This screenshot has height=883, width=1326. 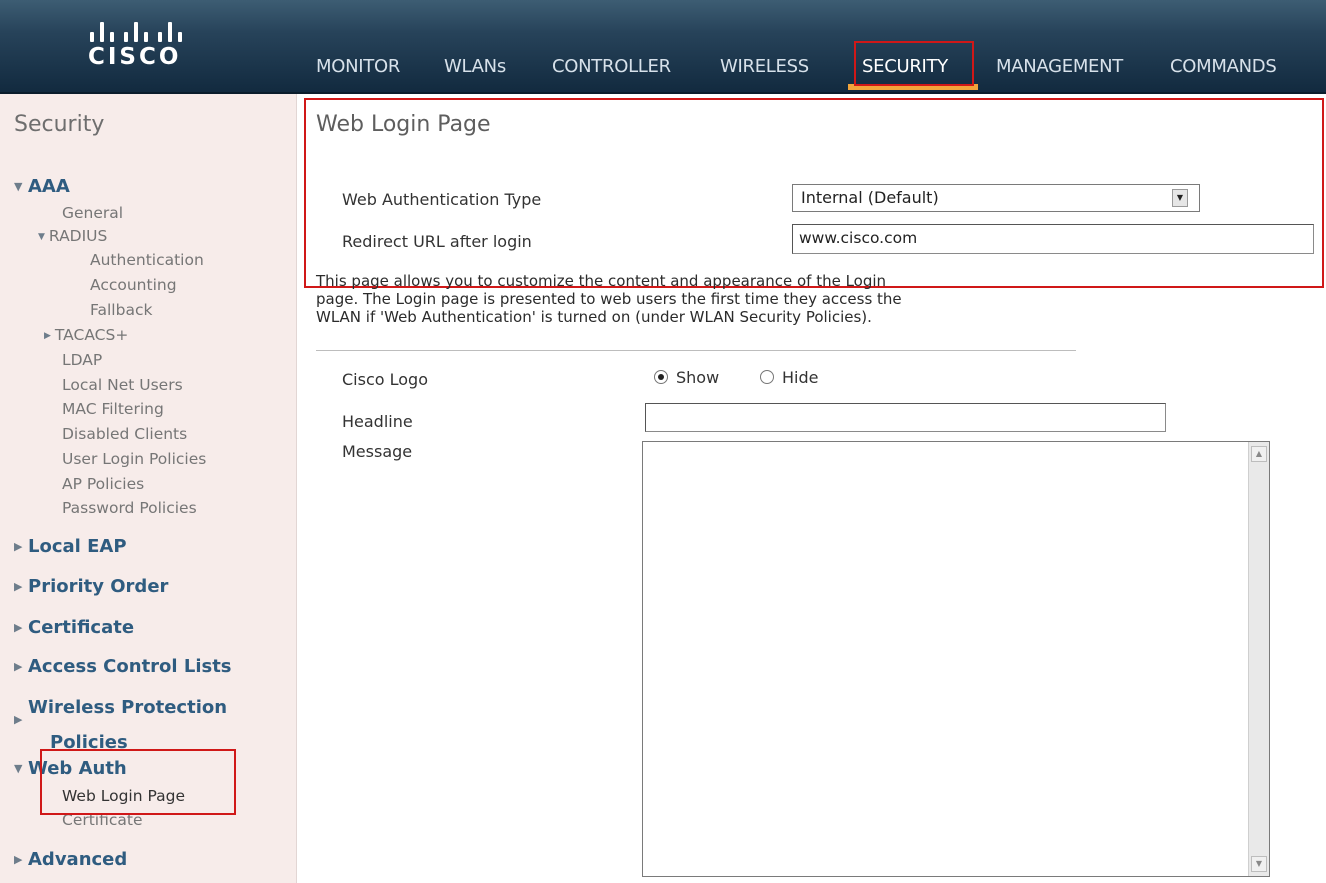 I want to click on scroll-down-icon: ▼, so click(x=1259, y=864).